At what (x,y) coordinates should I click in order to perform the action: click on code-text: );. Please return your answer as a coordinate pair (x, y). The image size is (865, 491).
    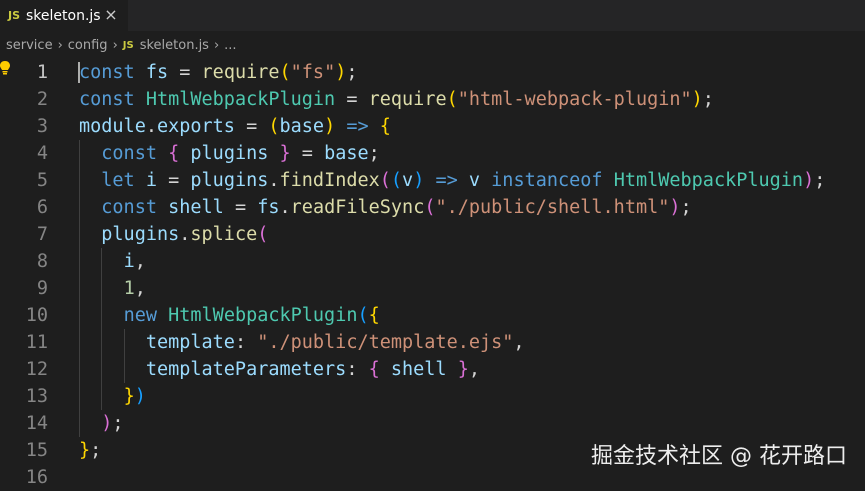
    Looking at the image, I should click on (101, 423).